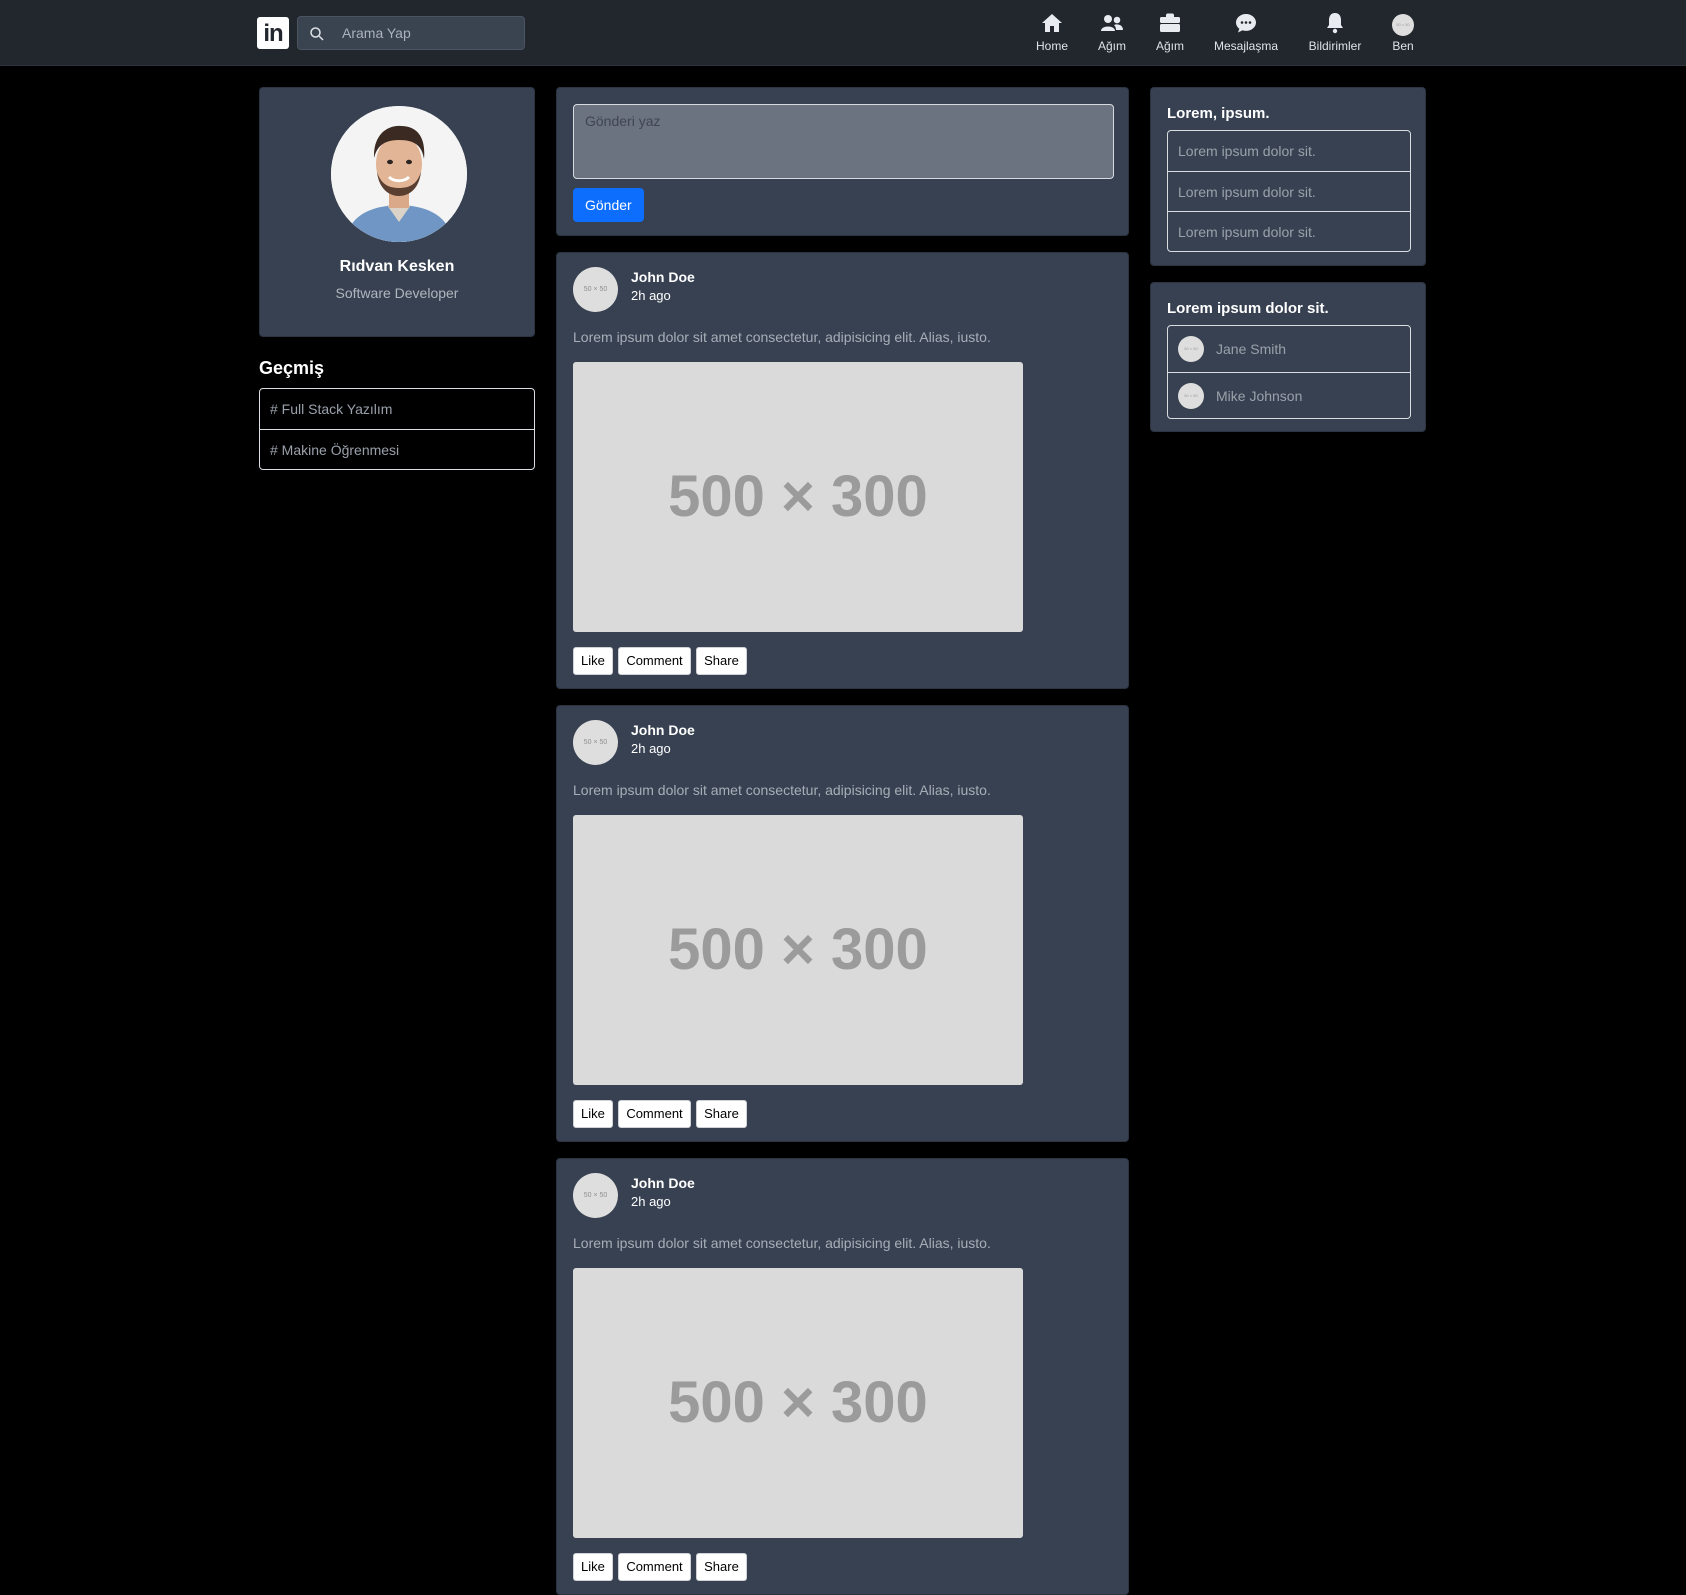 This screenshot has height=1595, width=1686. I want to click on nav-label-me: Ben, so click(1403, 46).